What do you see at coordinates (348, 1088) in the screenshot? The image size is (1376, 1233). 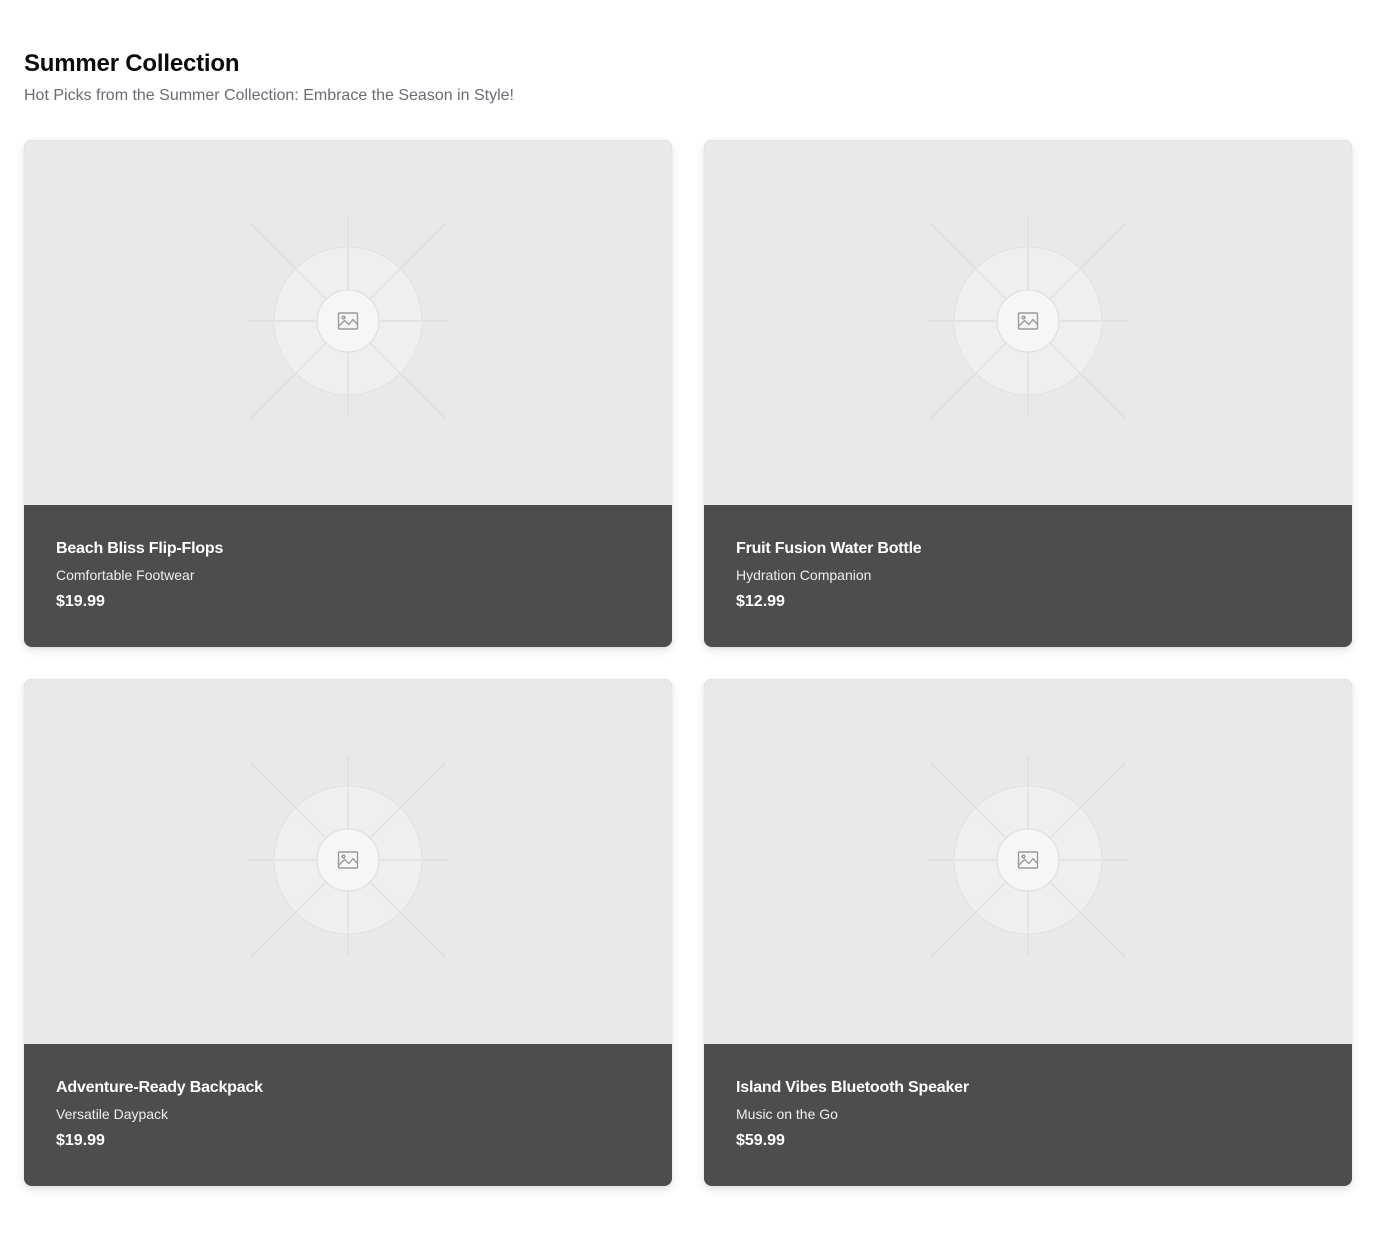 I see `product-name: Adventure-Ready Backpack` at bounding box center [348, 1088].